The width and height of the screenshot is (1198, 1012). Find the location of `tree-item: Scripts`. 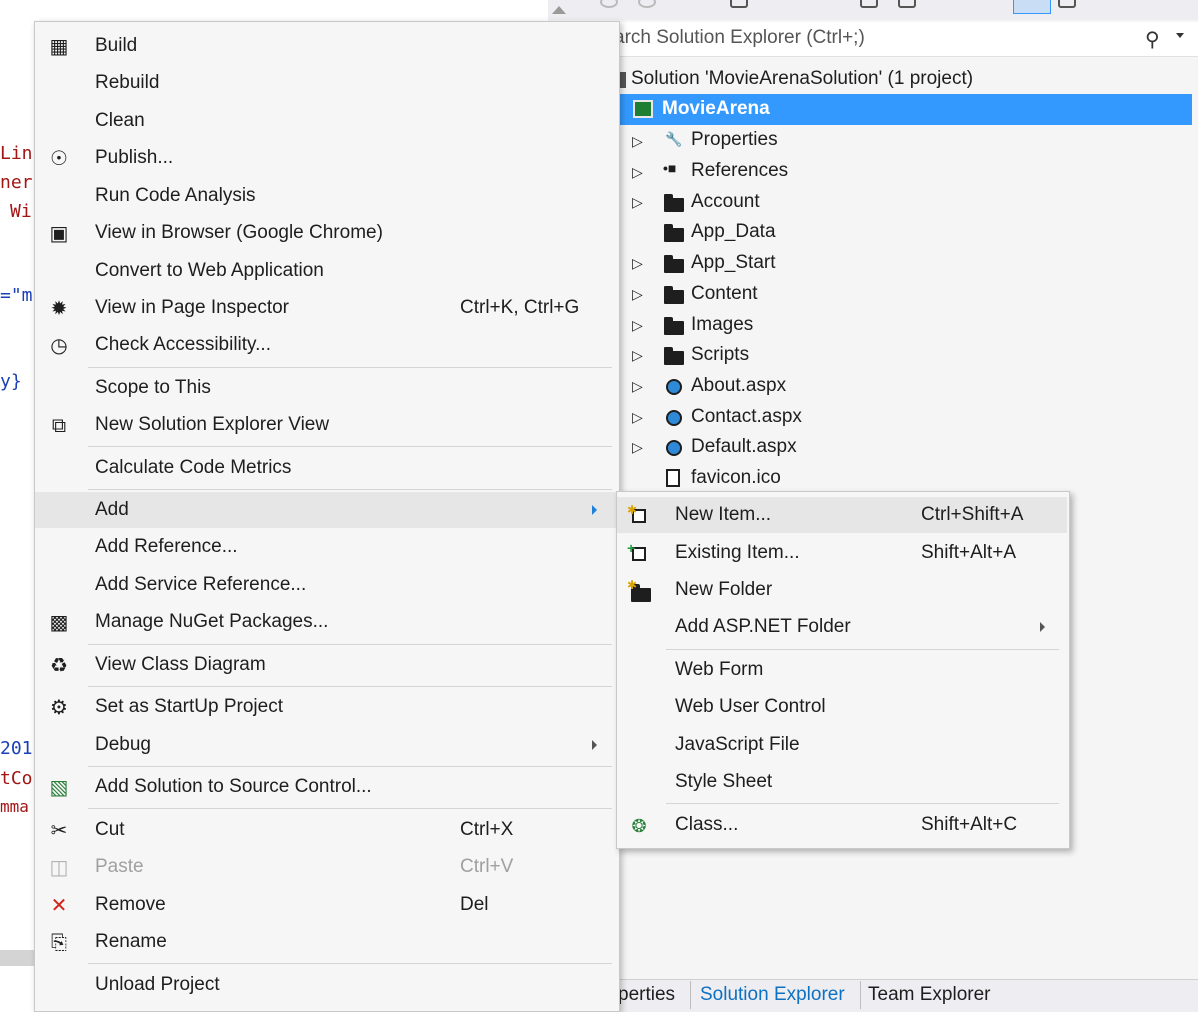

tree-item: Scripts is located at coordinates (720, 355).